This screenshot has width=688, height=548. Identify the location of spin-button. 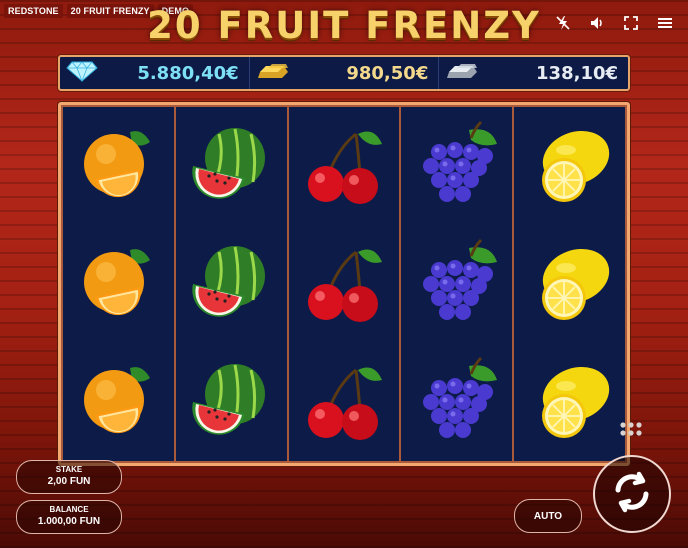
(632, 494).